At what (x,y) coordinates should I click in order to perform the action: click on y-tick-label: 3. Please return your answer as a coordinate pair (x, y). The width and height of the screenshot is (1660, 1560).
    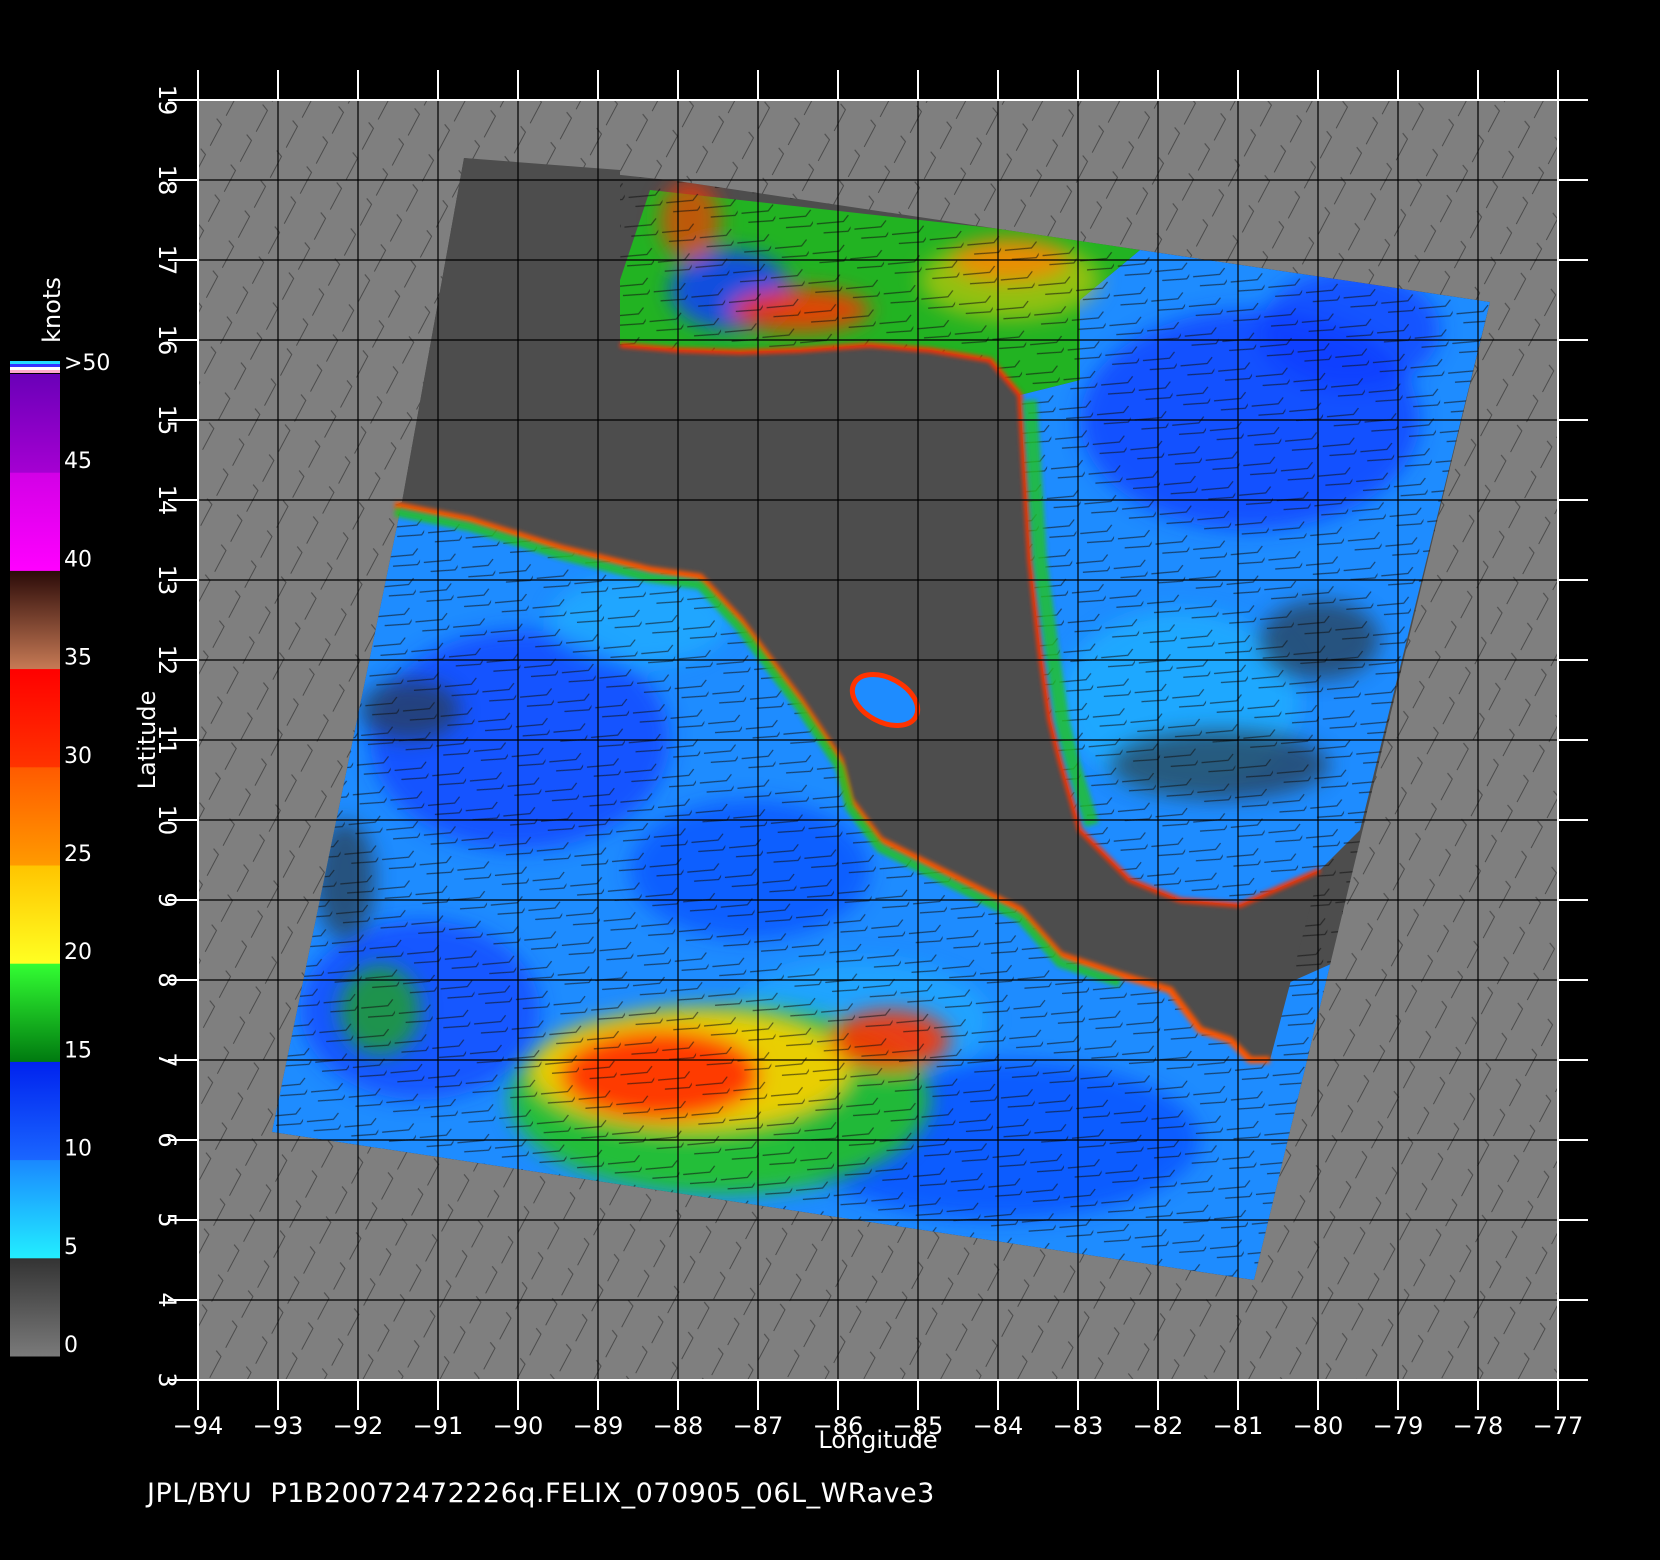
    Looking at the image, I should click on (167, 1379).